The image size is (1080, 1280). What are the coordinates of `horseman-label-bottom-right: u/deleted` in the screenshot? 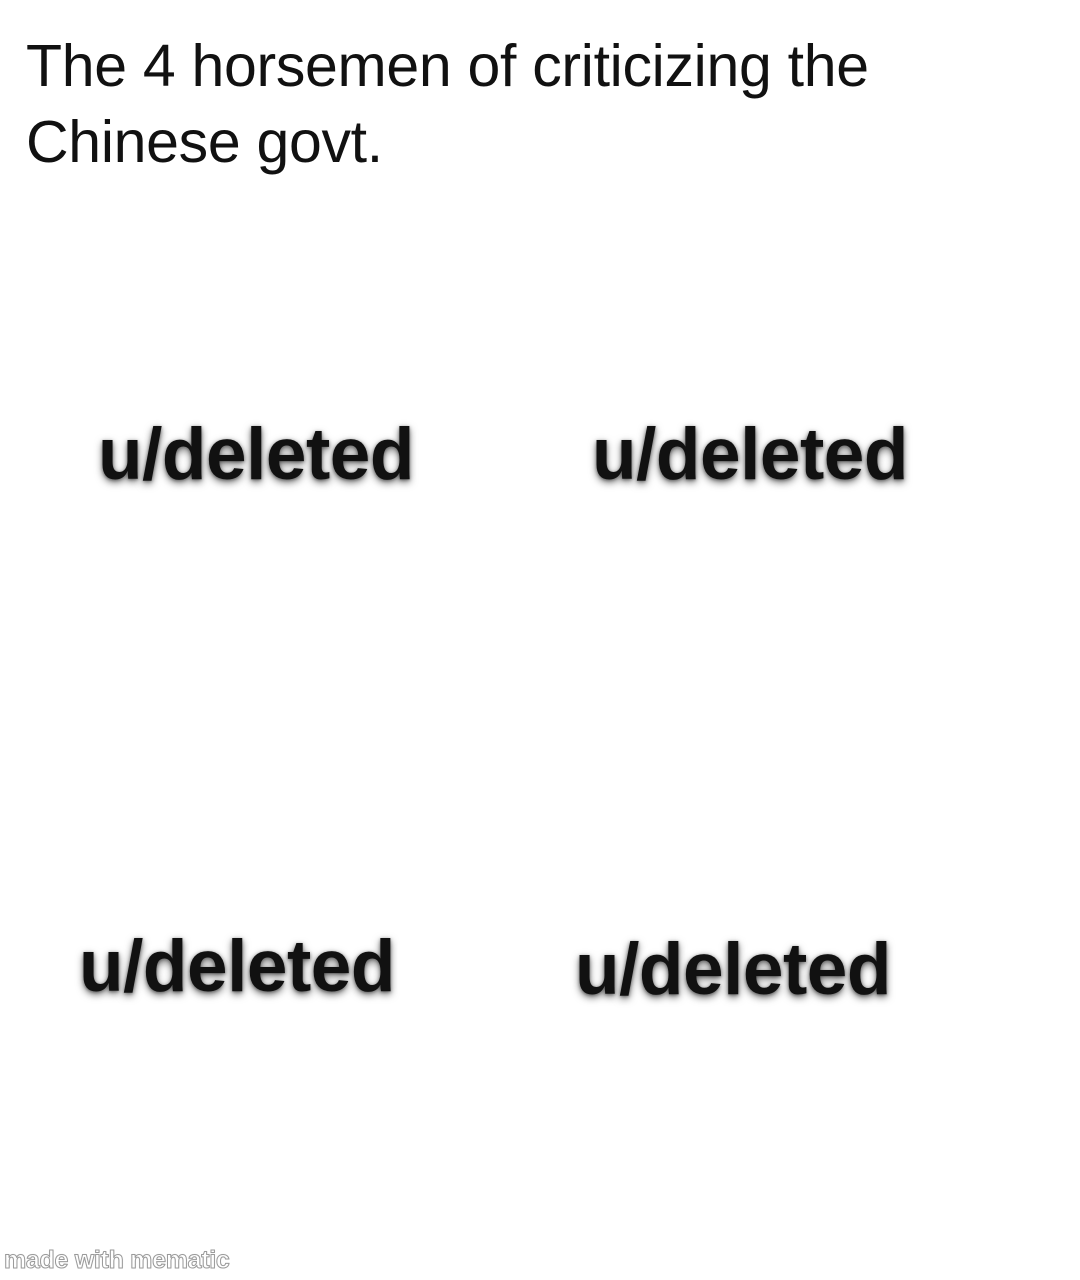 It's located at (733, 969).